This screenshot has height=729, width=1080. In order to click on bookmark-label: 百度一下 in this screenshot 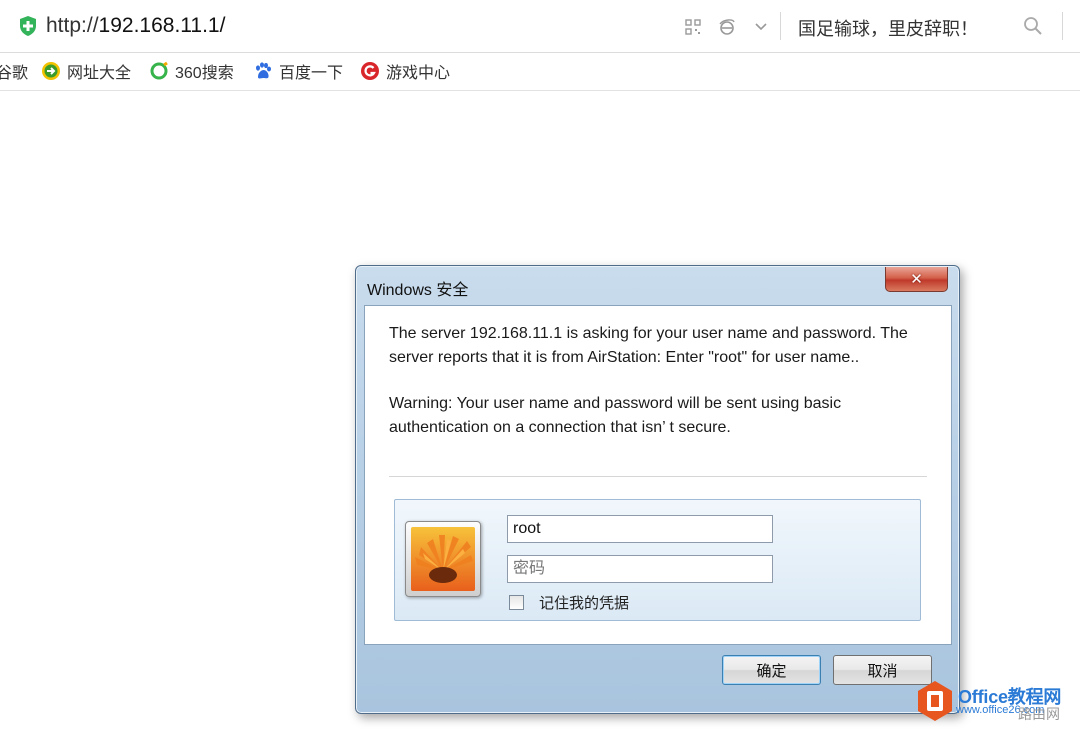, I will do `click(311, 73)`.